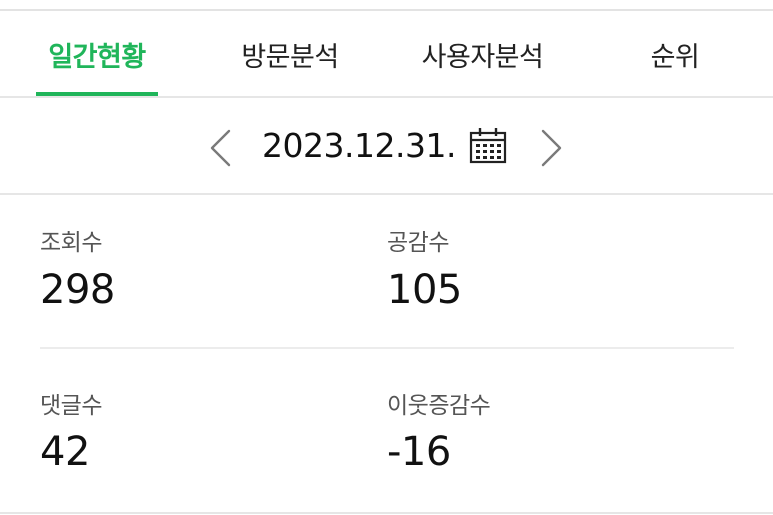  What do you see at coordinates (419, 452) in the screenshot?
I see `neighbor-change-value: -16` at bounding box center [419, 452].